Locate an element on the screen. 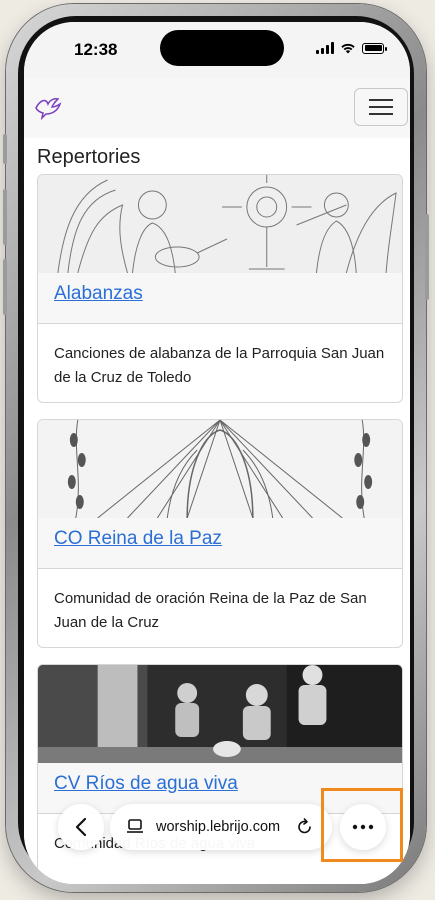  highlight-annotation is located at coordinates (362, 825).